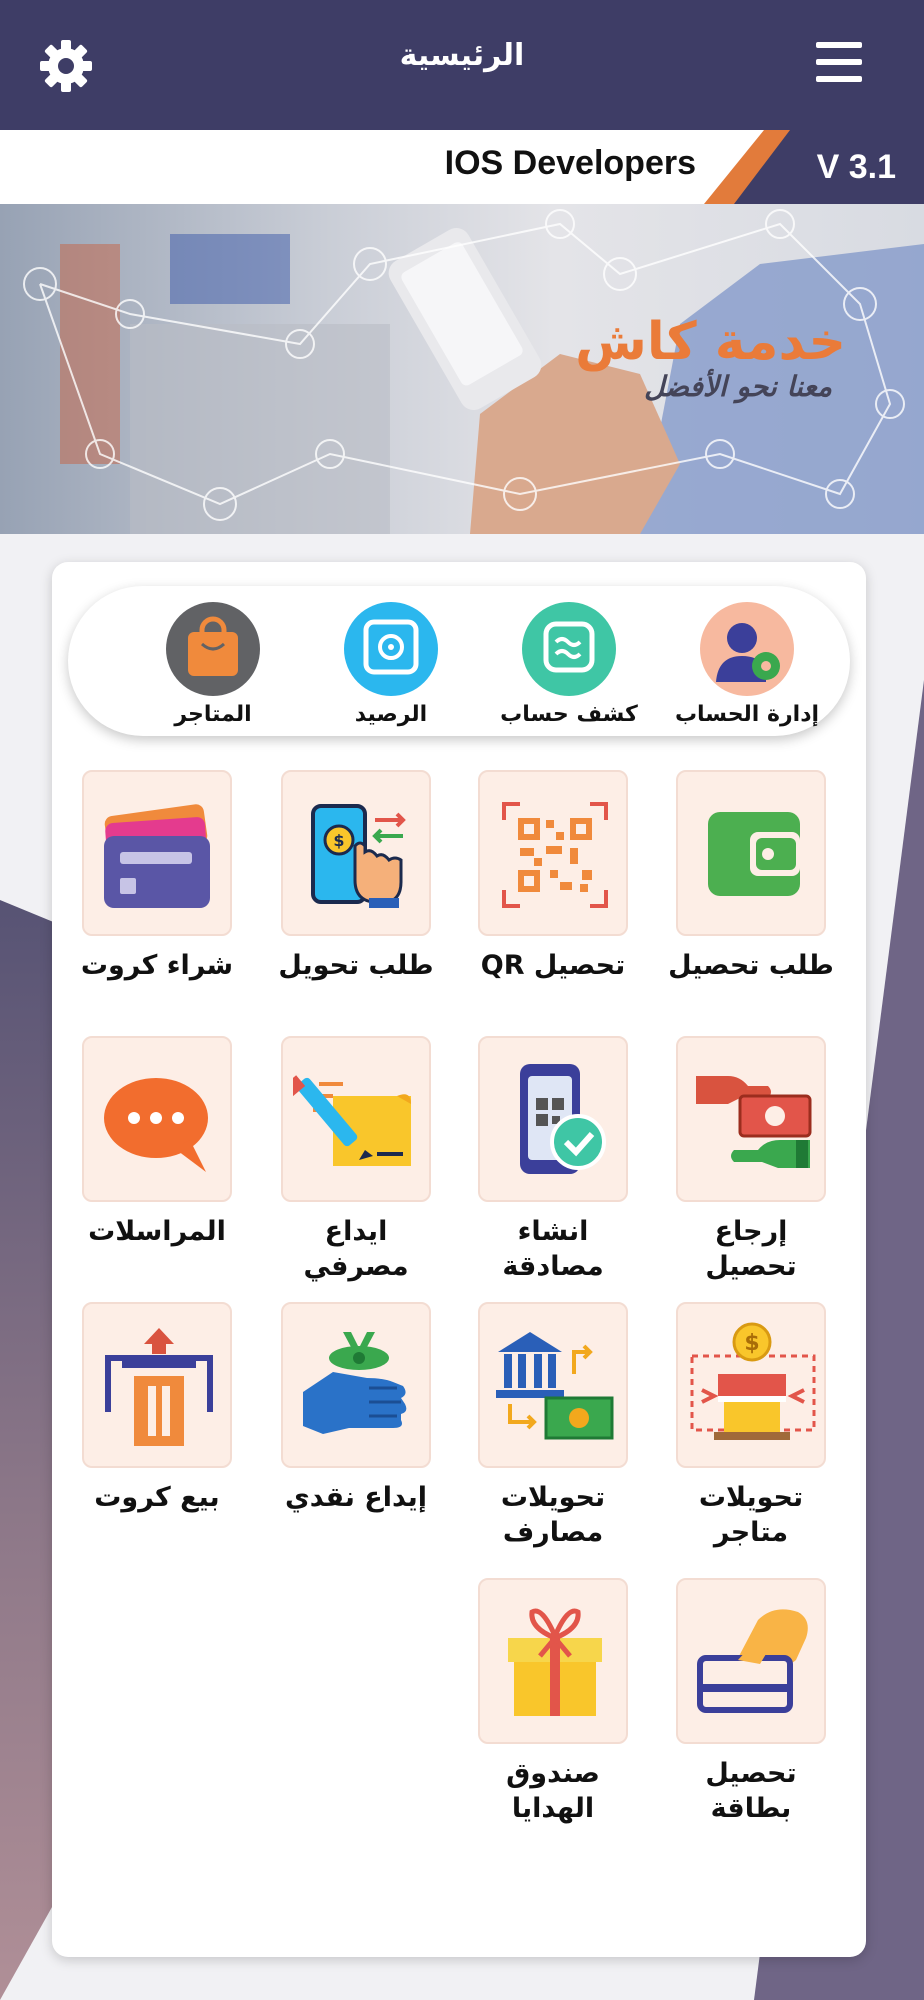  What do you see at coordinates (553, 1661) in the screenshot?
I see `gift-box-icon` at bounding box center [553, 1661].